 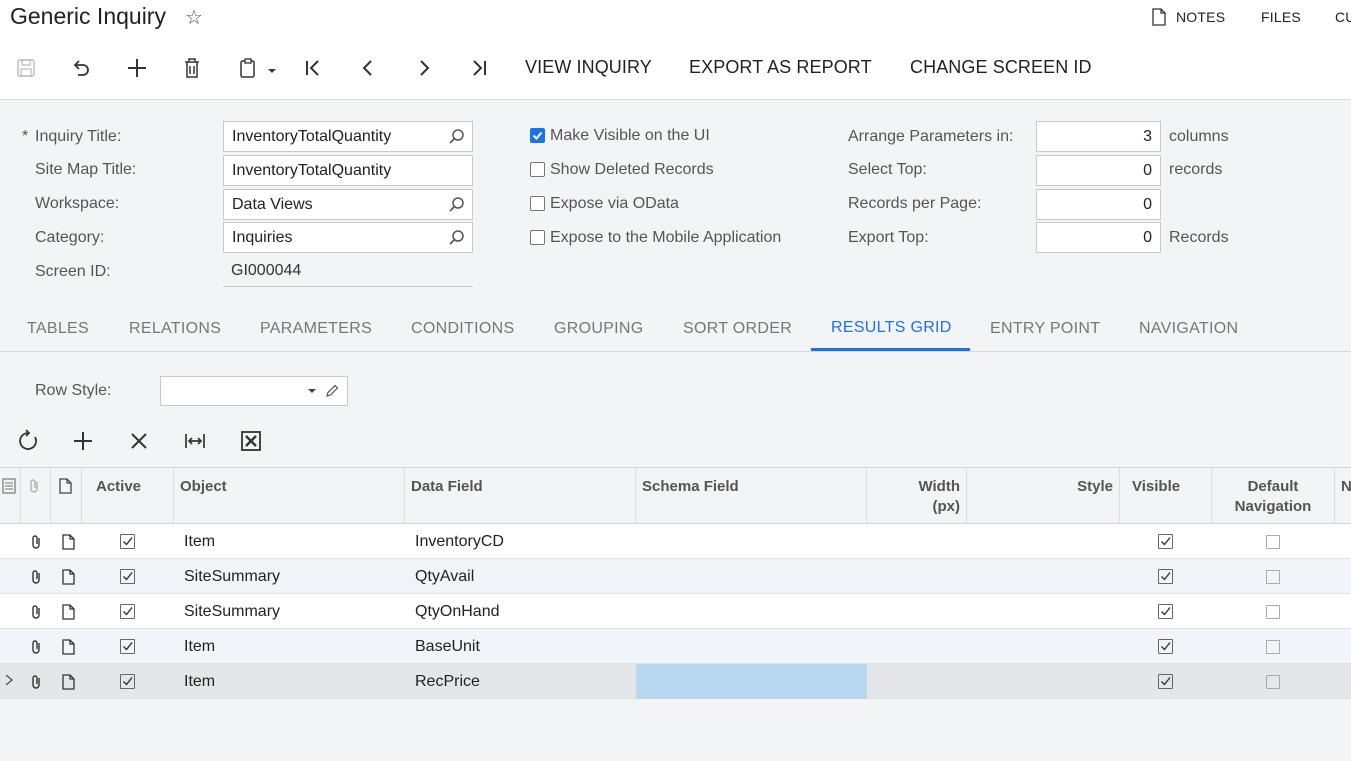 I want to click on tab-results-grid: RESULTS GRID, so click(x=891, y=328).